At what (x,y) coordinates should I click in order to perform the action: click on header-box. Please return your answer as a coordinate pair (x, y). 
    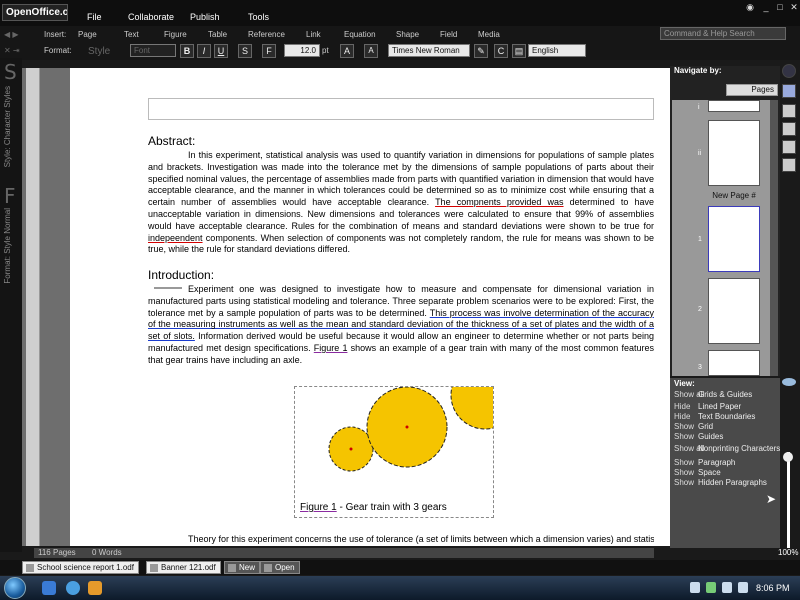
    Looking at the image, I should click on (401, 109).